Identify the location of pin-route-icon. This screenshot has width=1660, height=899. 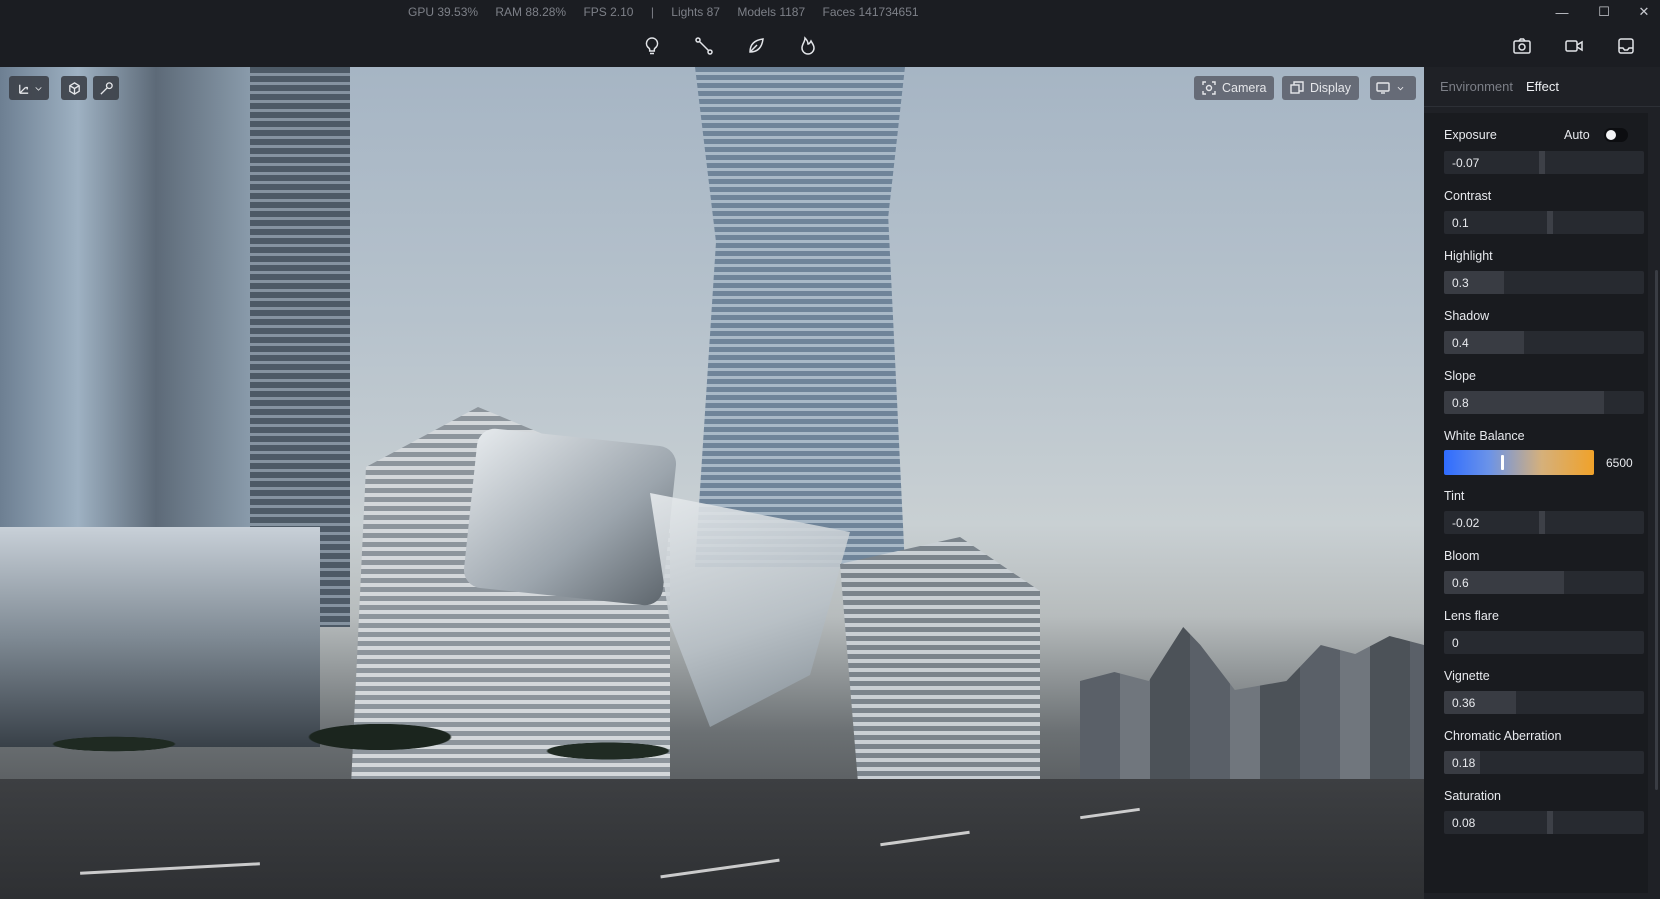
(106, 88).